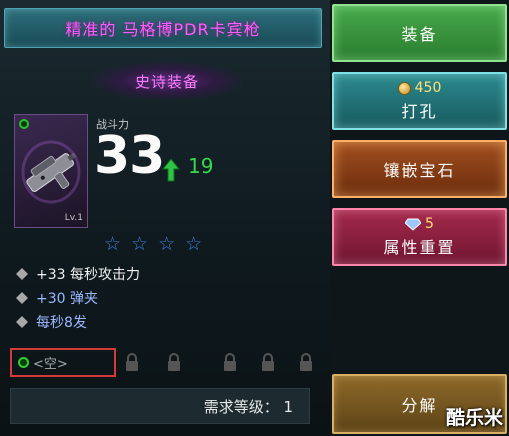 The image size is (509, 436). What do you see at coordinates (88, 275) in the screenshot?
I see `attribute-text: +33 每秒攻击力` at bounding box center [88, 275].